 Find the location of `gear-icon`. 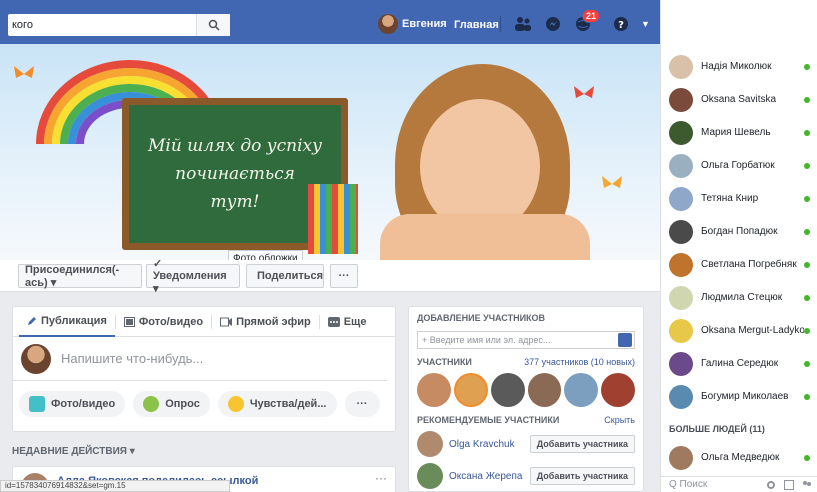

gear-icon is located at coordinates (771, 485).